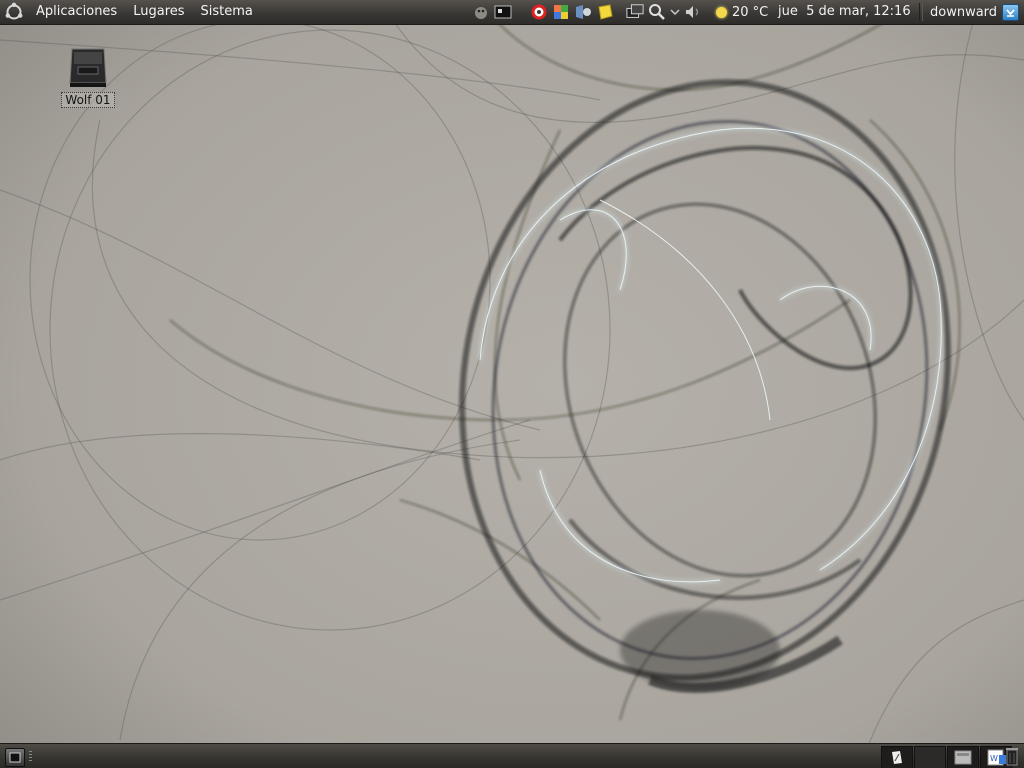 The image size is (1024, 768). I want to click on shutdown-icon, so click(1011, 12).